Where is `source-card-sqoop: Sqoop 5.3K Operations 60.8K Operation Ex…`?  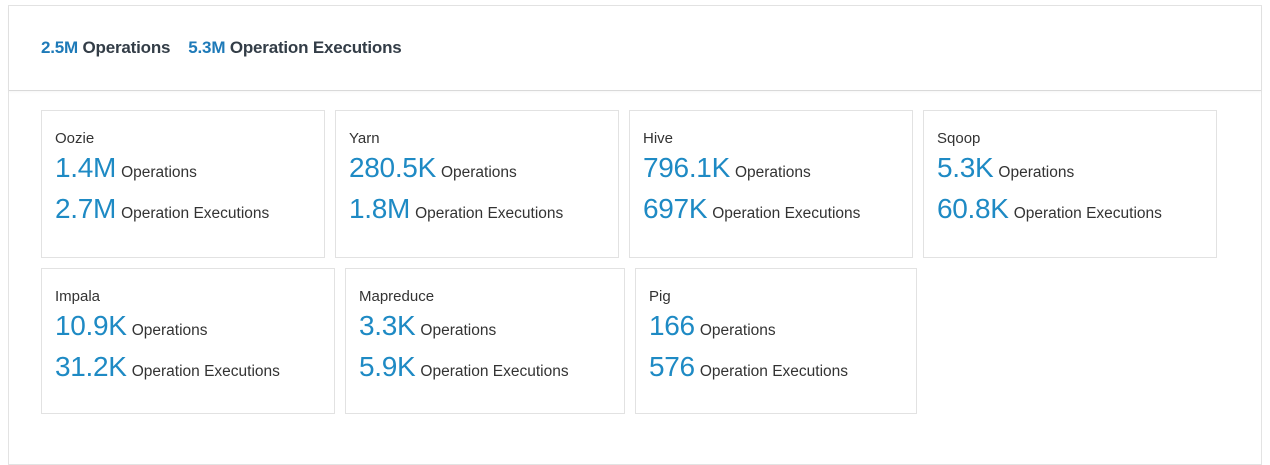
source-card-sqoop: Sqoop 5.3K Operations 60.8K Operation Ex… is located at coordinates (1070, 184).